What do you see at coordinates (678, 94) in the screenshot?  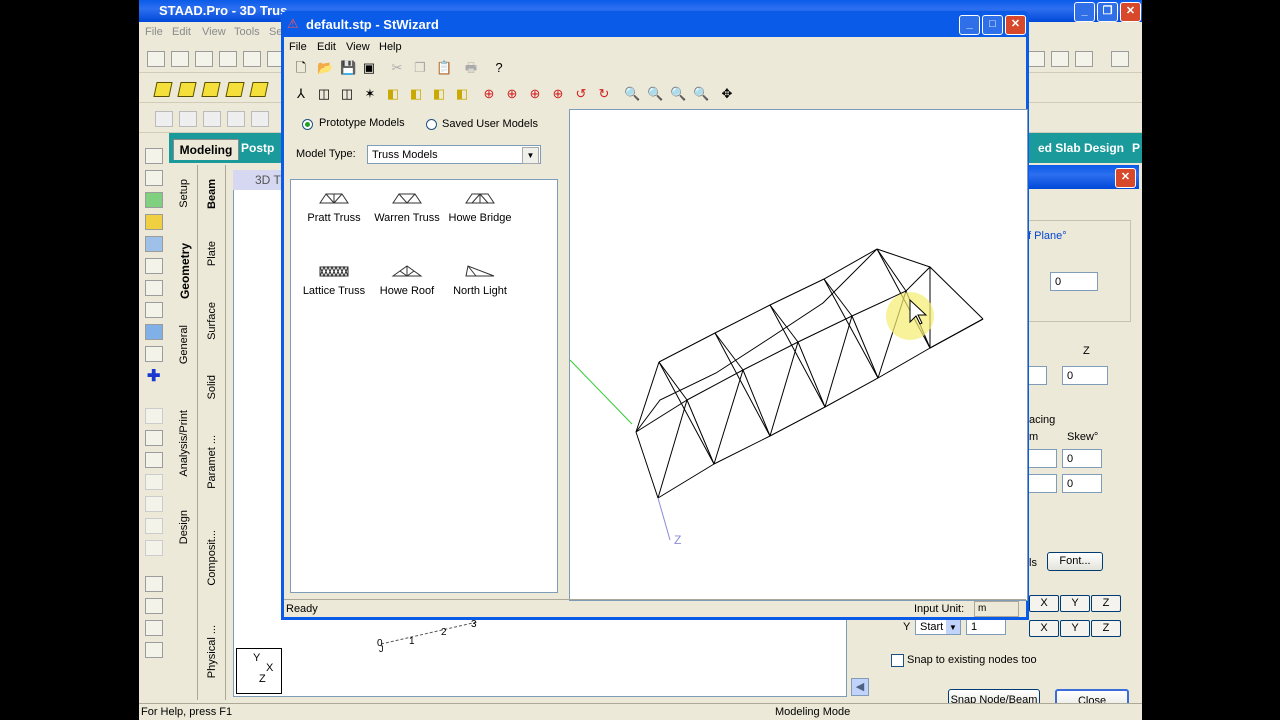 I see `zoom-window-icon: 🔍` at bounding box center [678, 94].